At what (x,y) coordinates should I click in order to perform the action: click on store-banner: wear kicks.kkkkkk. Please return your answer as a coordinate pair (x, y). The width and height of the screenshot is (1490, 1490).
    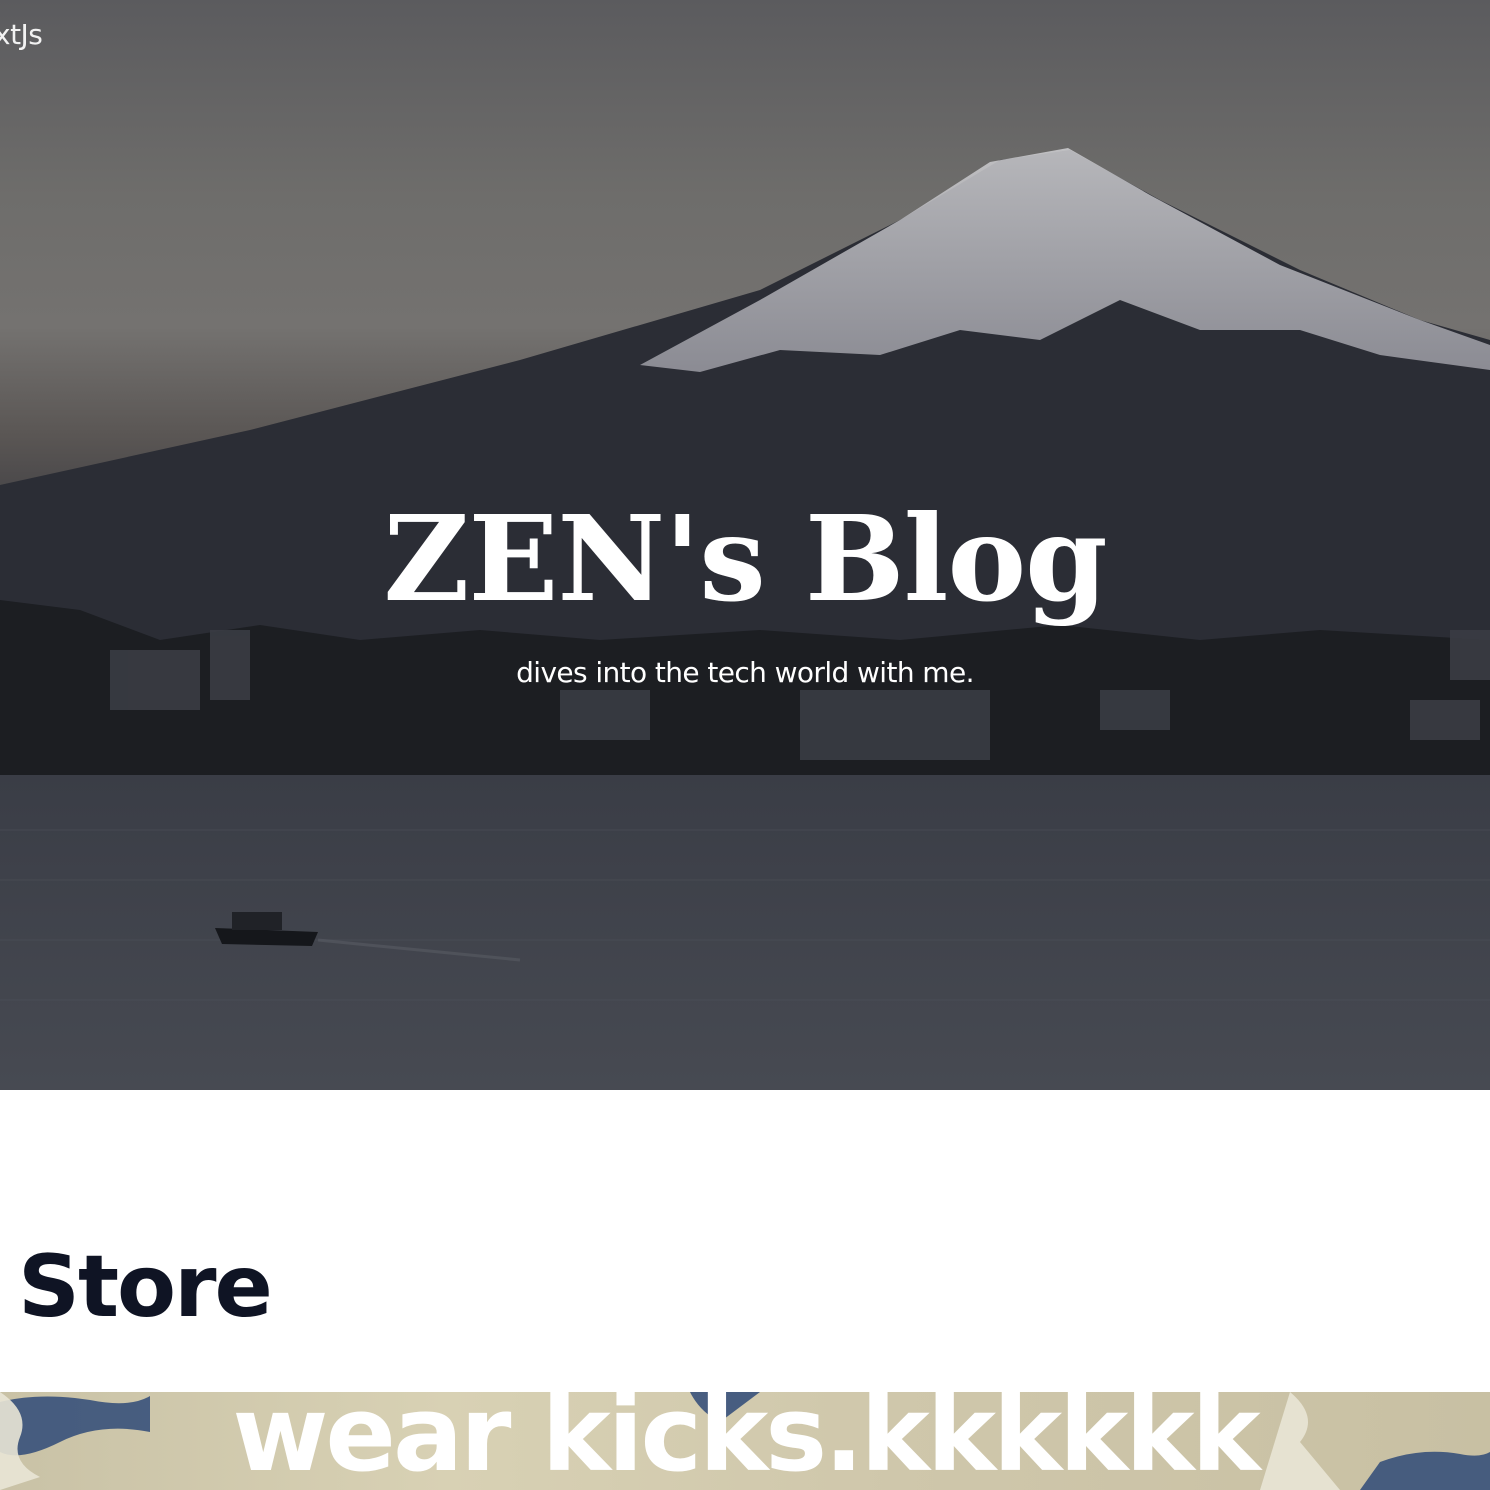
    Looking at the image, I should click on (745, 1441).